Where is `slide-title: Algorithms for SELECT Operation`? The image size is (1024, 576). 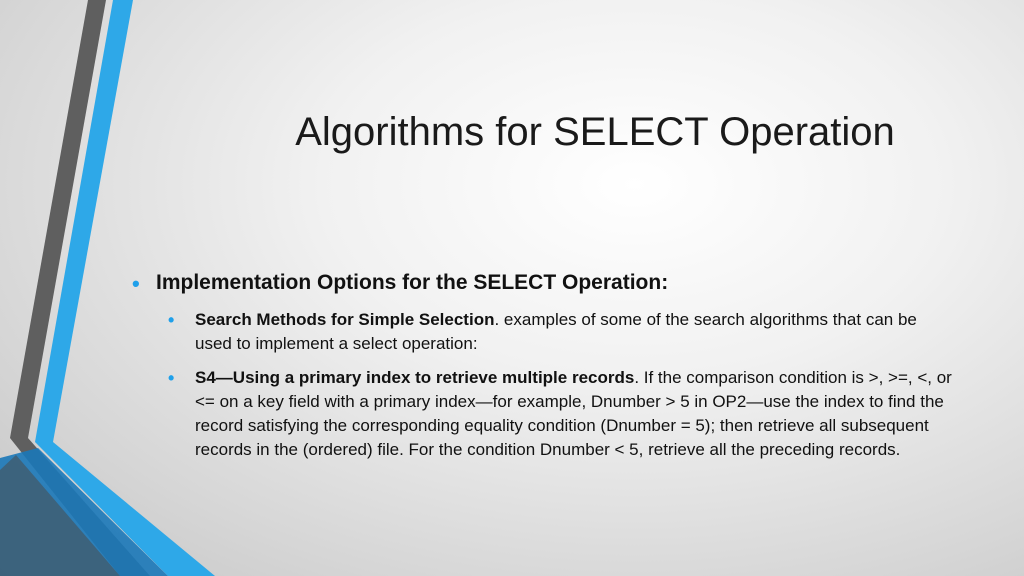 slide-title: Algorithms for SELECT Operation is located at coordinates (595, 132).